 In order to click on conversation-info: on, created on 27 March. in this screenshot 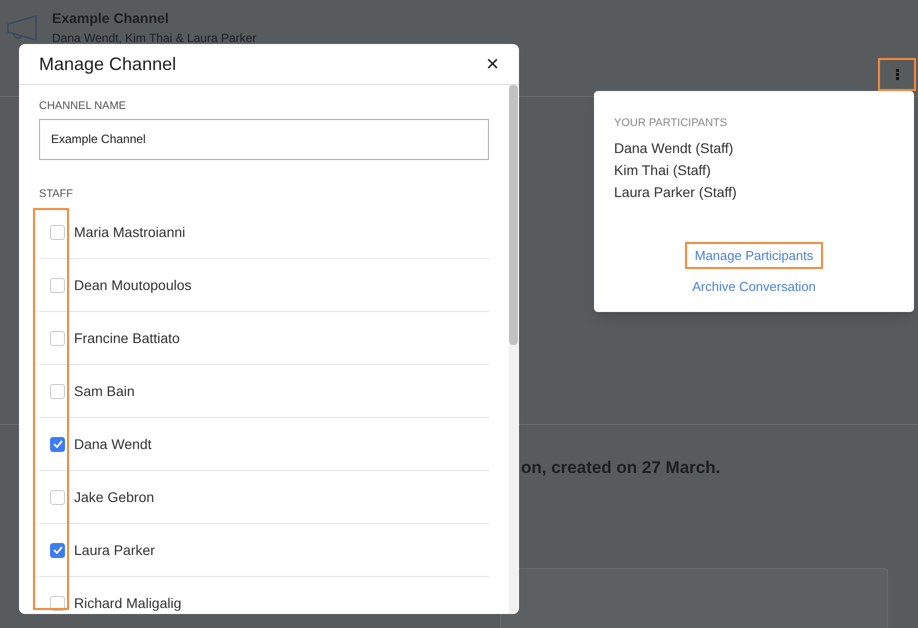, I will do `click(620, 467)`.